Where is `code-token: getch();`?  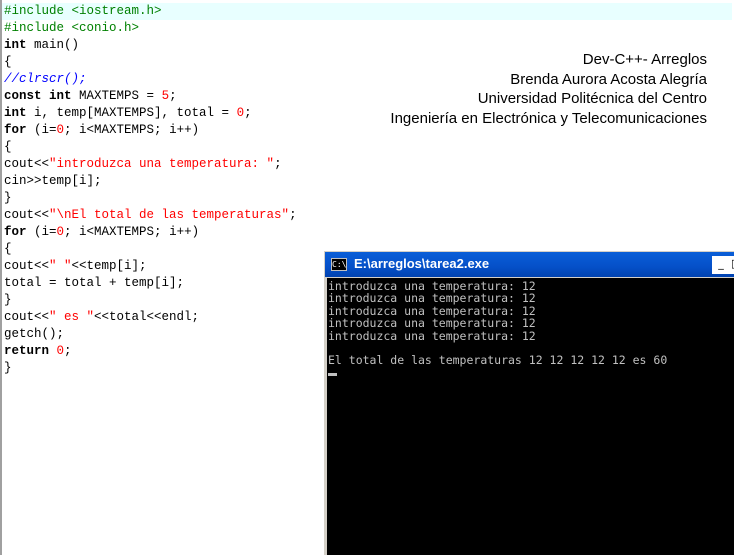
code-token: getch(); is located at coordinates (34, 334).